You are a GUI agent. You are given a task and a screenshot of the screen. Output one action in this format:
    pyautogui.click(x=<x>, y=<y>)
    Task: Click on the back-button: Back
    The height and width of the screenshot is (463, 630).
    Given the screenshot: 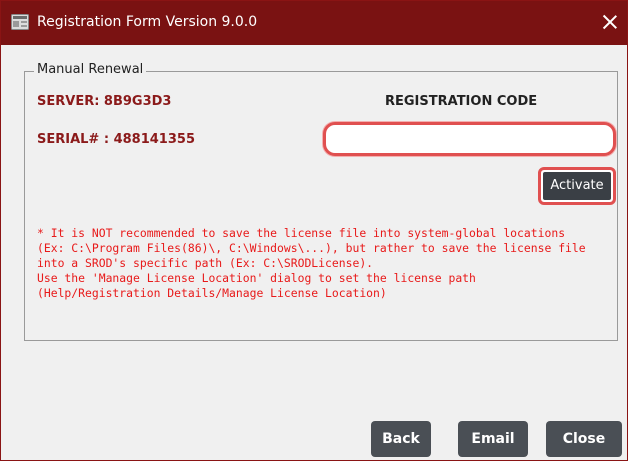 What is the action you would take?
    pyautogui.click(x=401, y=439)
    